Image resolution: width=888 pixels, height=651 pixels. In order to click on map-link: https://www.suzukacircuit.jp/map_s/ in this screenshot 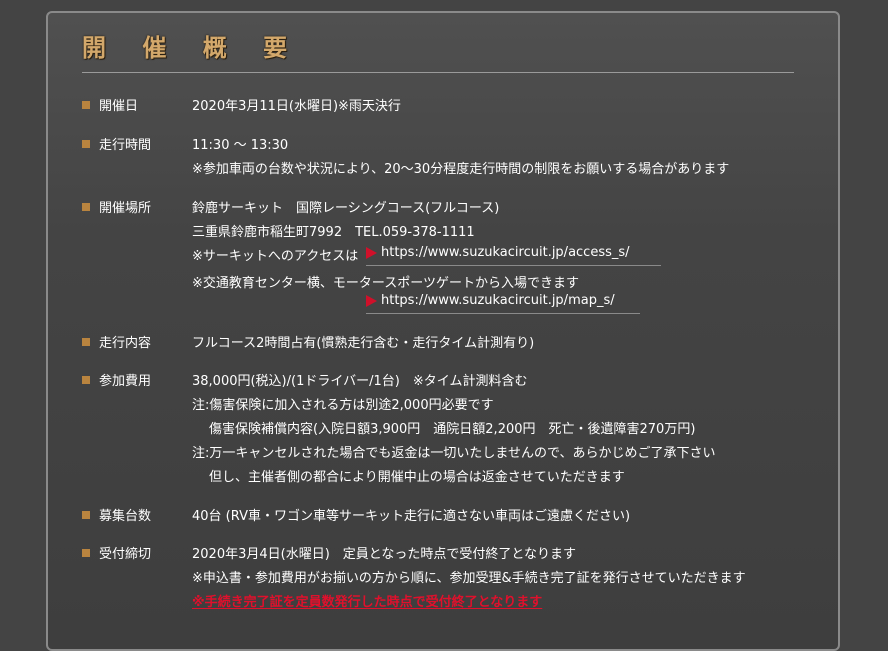, I will do `click(490, 300)`.